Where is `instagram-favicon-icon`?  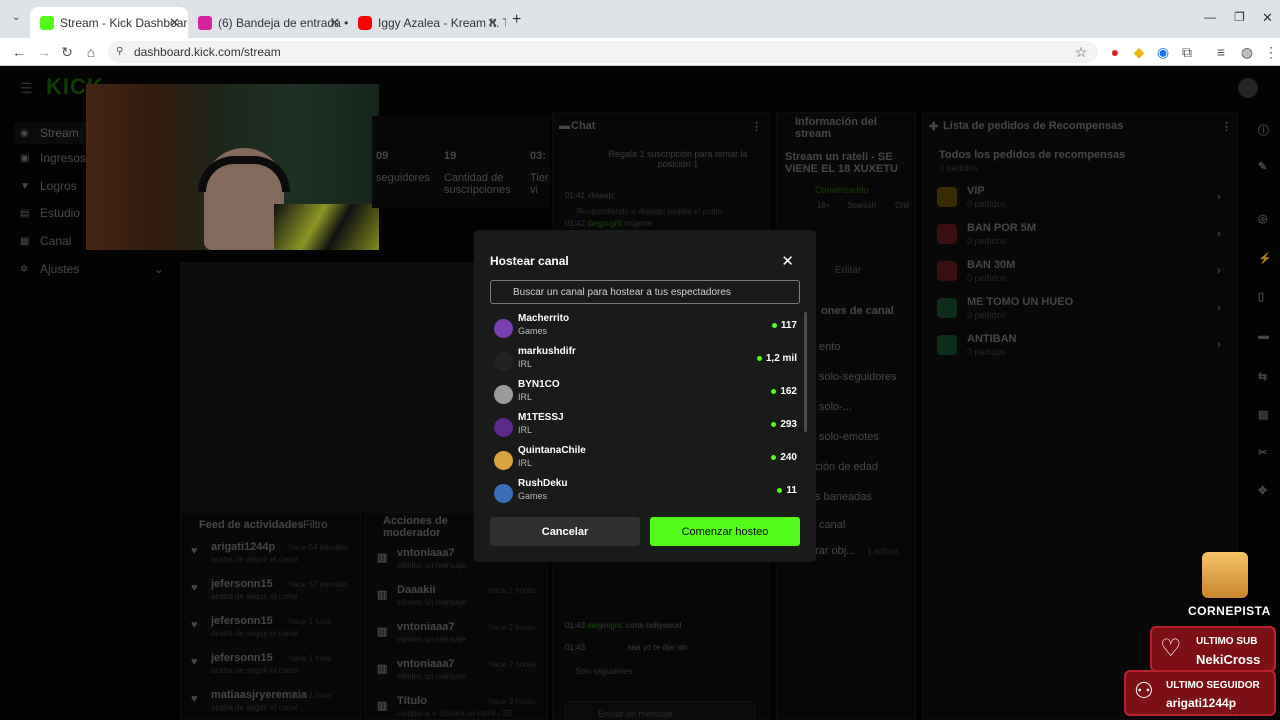 instagram-favicon-icon is located at coordinates (205, 22).